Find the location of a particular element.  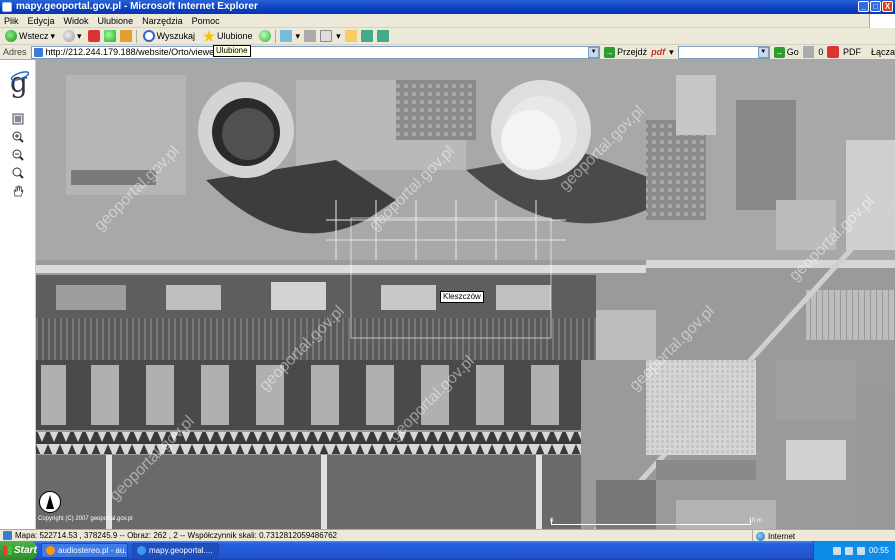

search-icon is located at coordinates (148, 36).